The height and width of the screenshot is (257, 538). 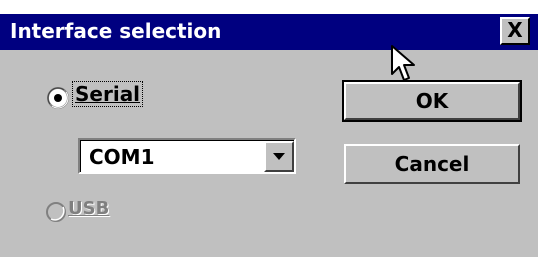 I want to click on ok-button-label: OK, so click(x=432, y=101).